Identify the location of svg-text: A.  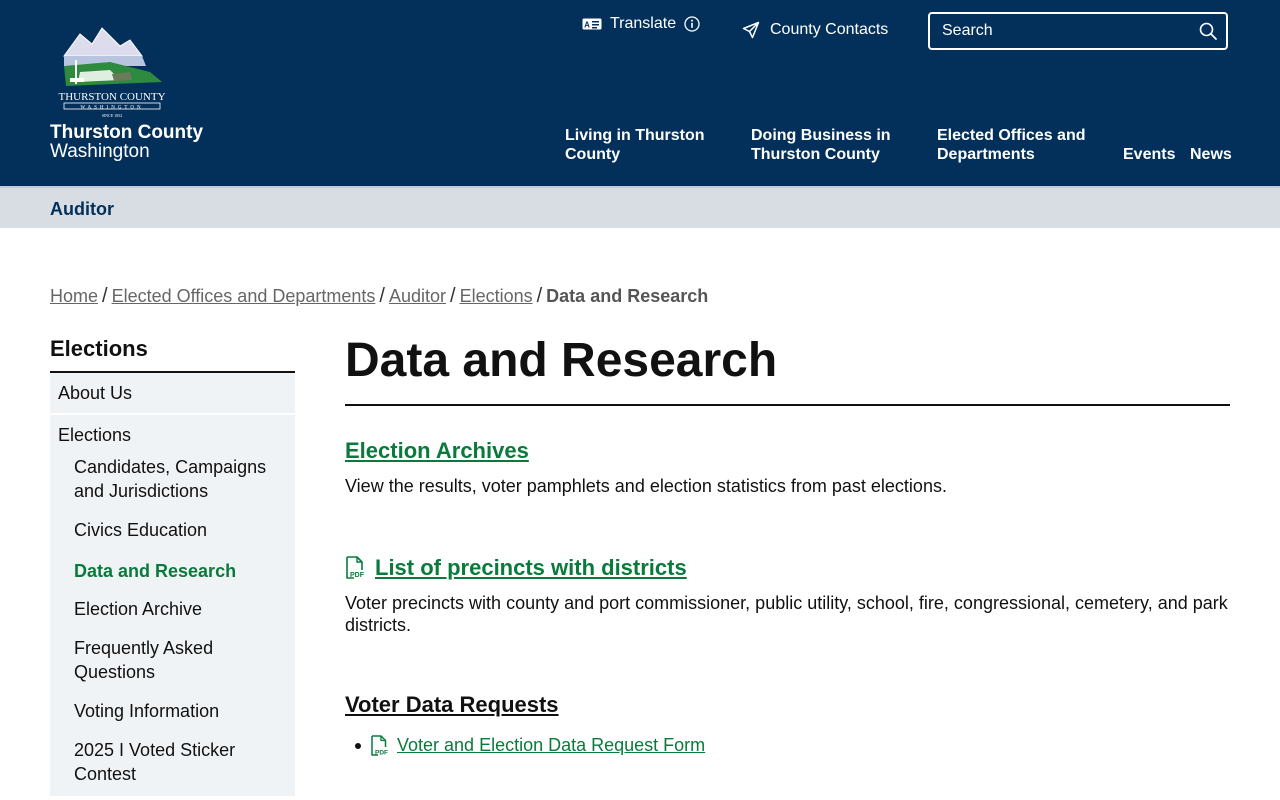
(587, 25).